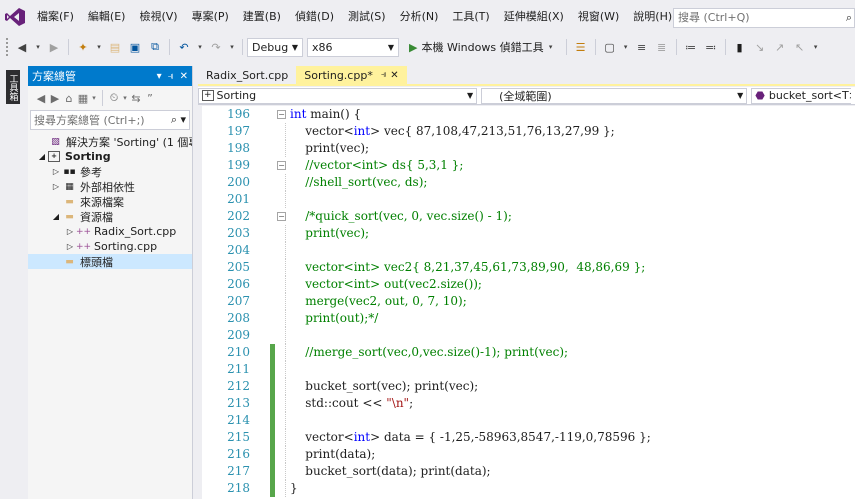 The width and height of the screenshot is (855, 499). Describe the element at coordinates (69, 98) in the screenshot. I see `home-icon: ⌂` at that location.